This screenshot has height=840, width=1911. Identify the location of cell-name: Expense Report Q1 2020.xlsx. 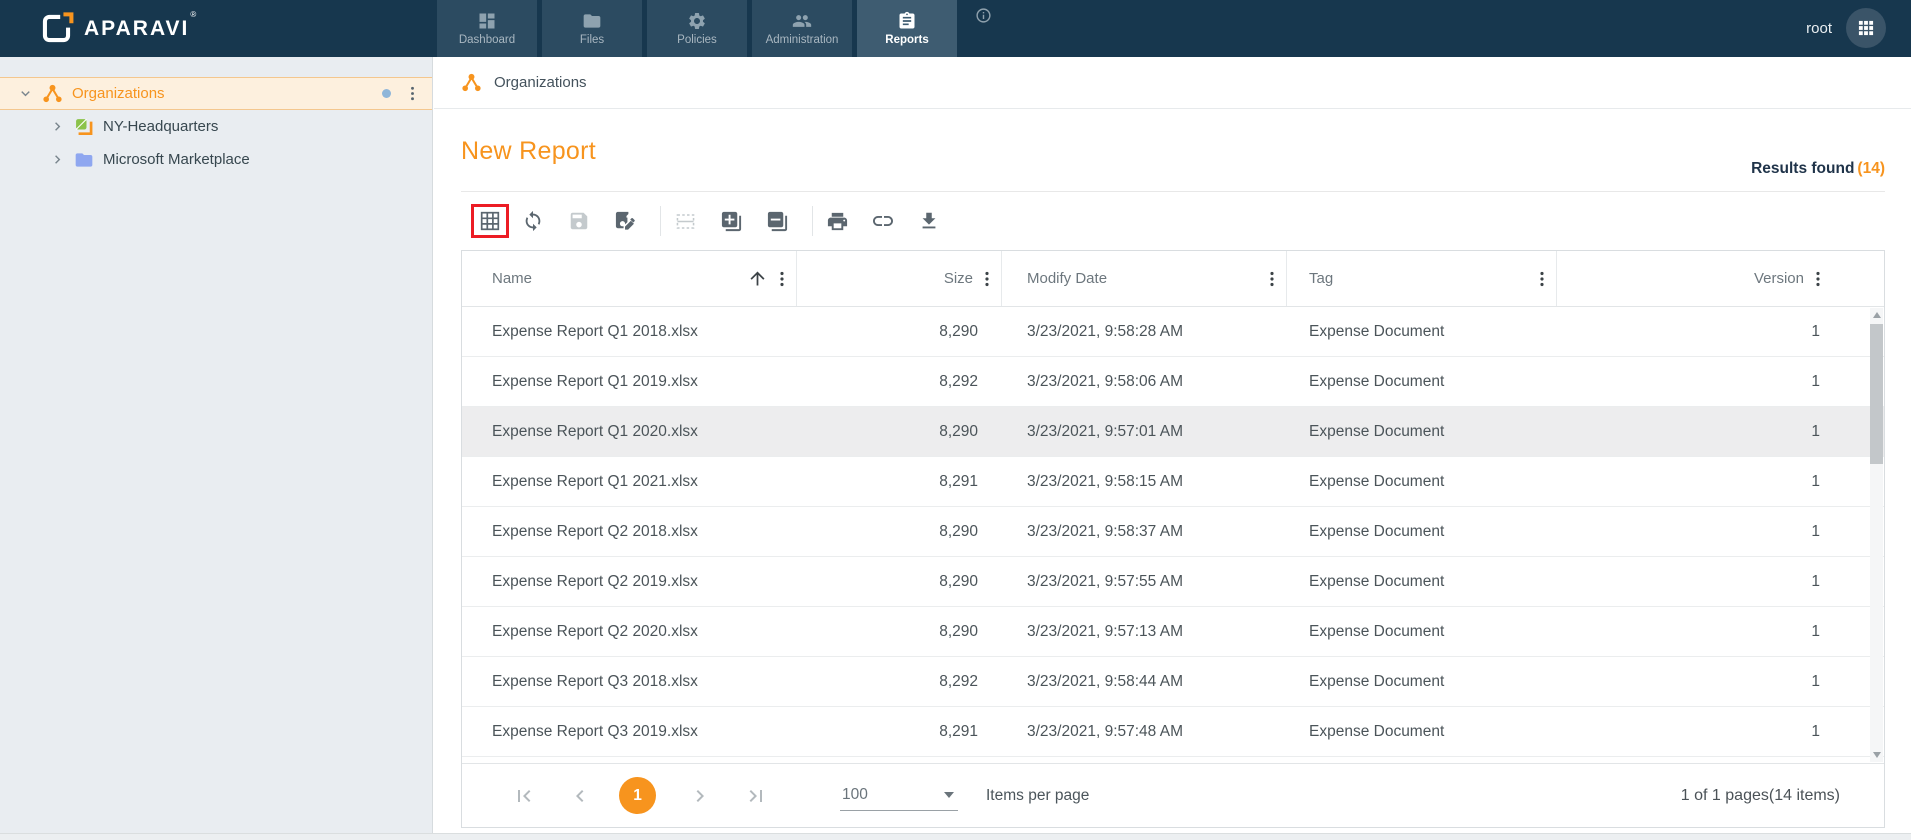
(595, 431).